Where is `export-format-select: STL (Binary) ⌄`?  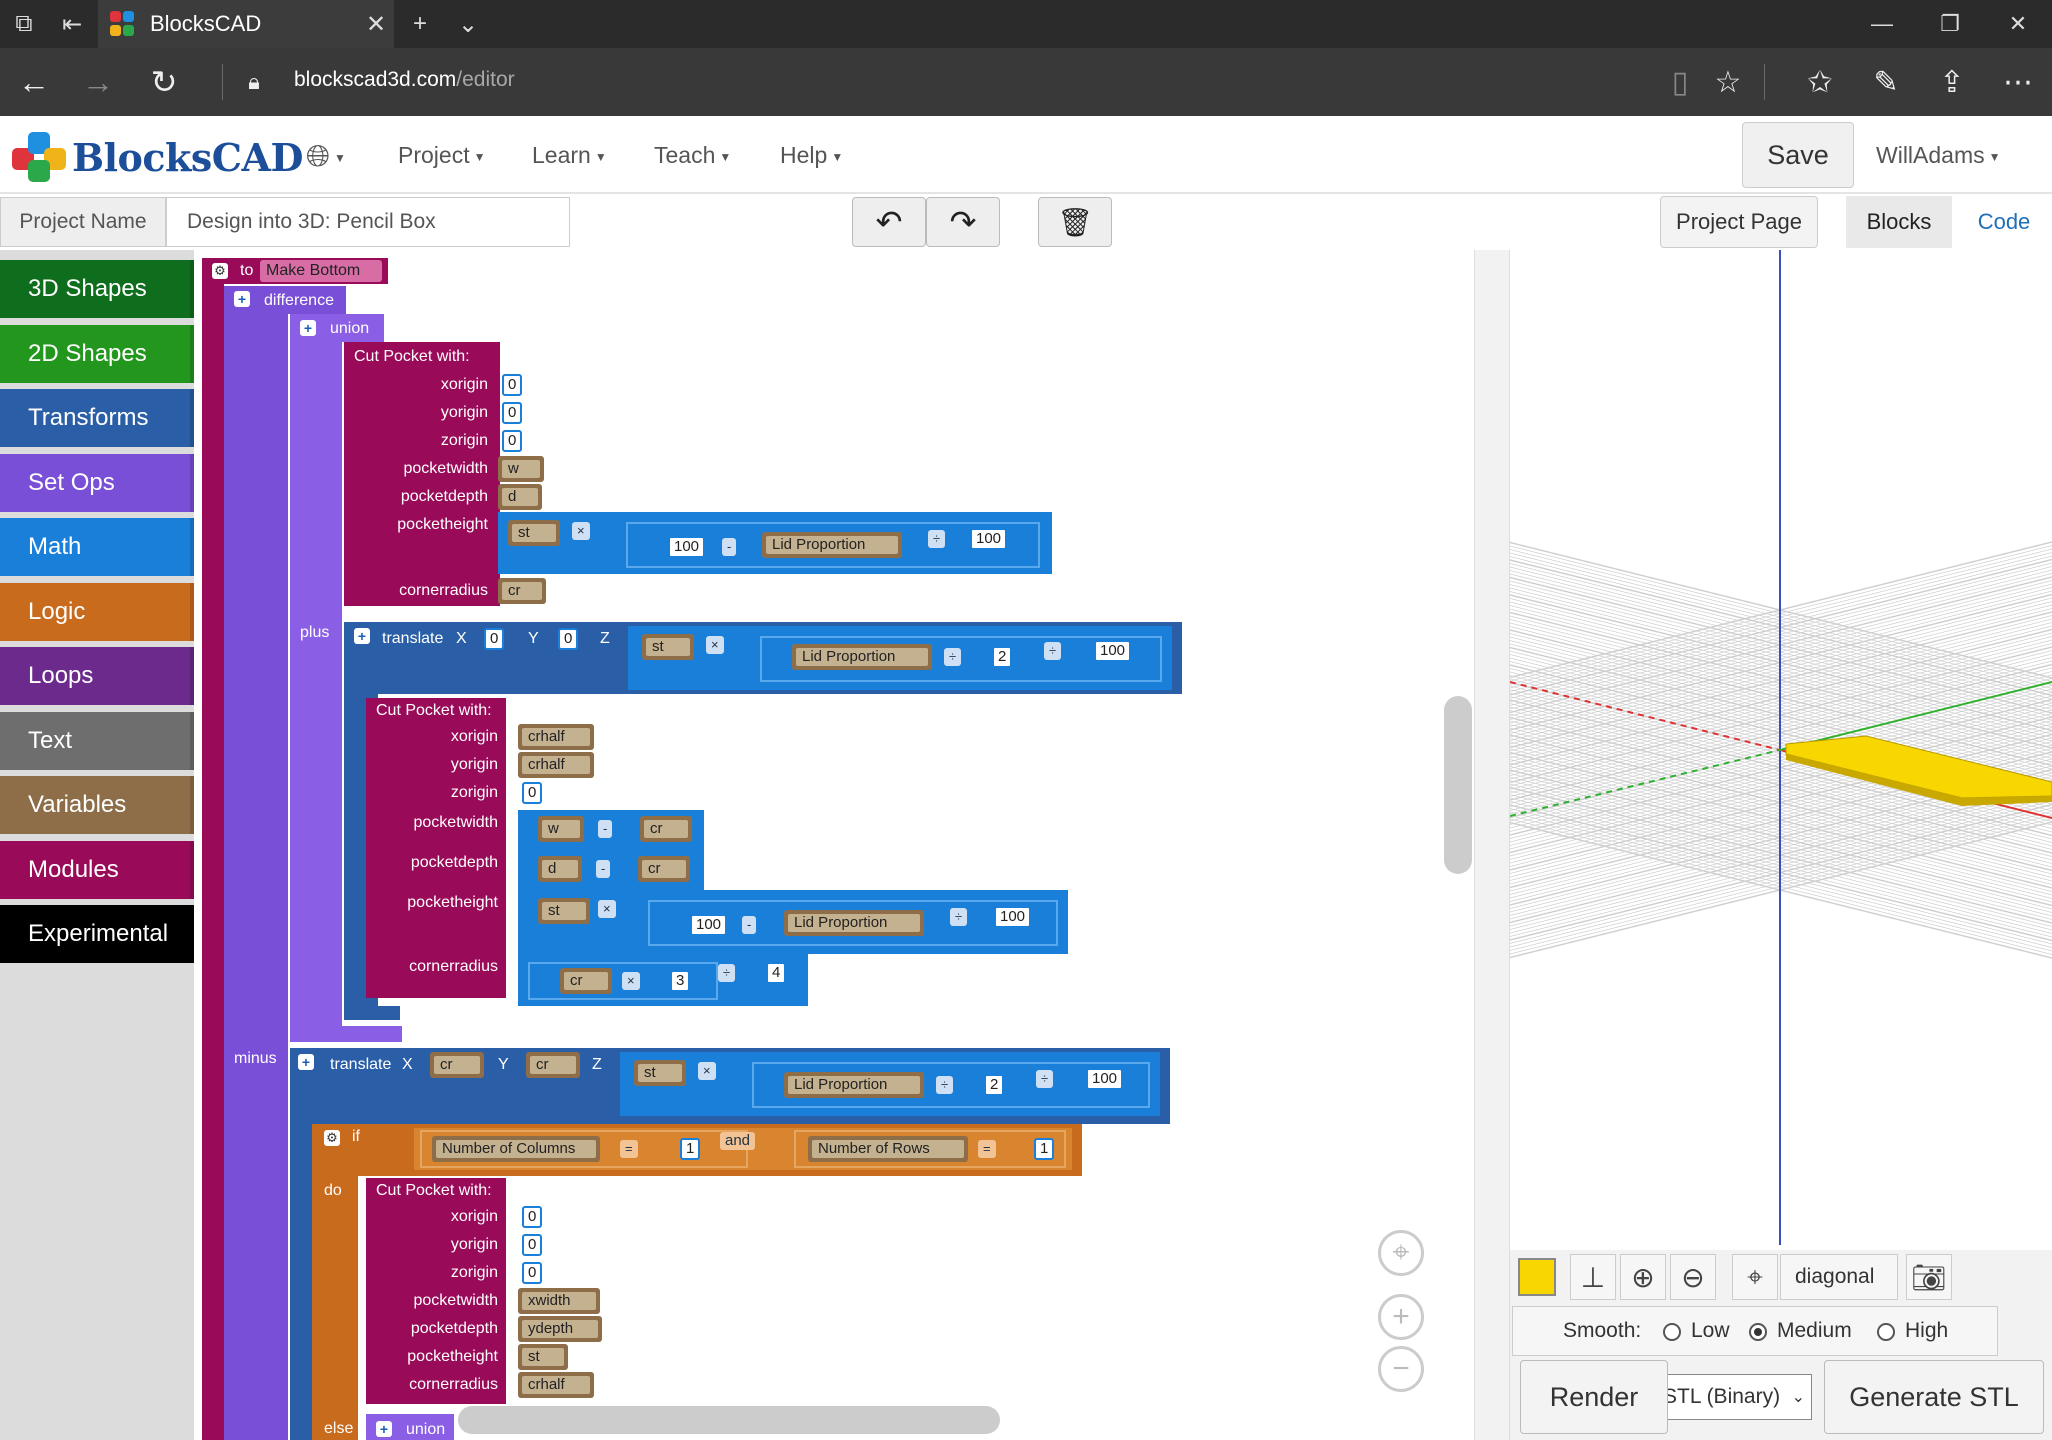 export-format-select: STL (Binary) ⌄ is located at coordinates (1739, 1397).